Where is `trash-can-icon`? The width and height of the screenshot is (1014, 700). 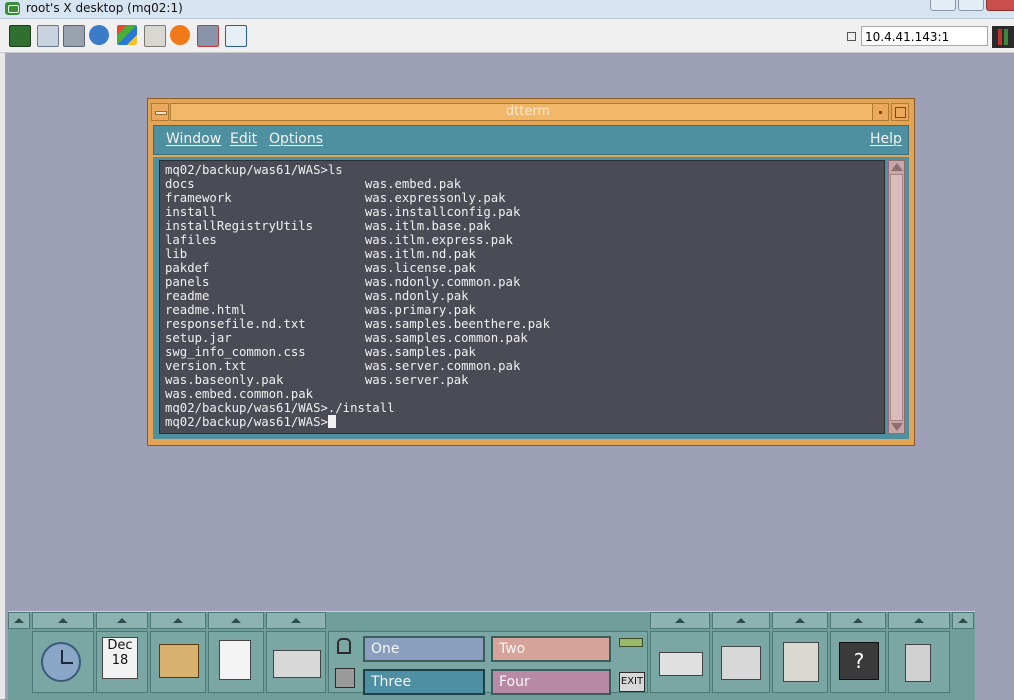 trash-can-icon is located at coordinates (918, 663).